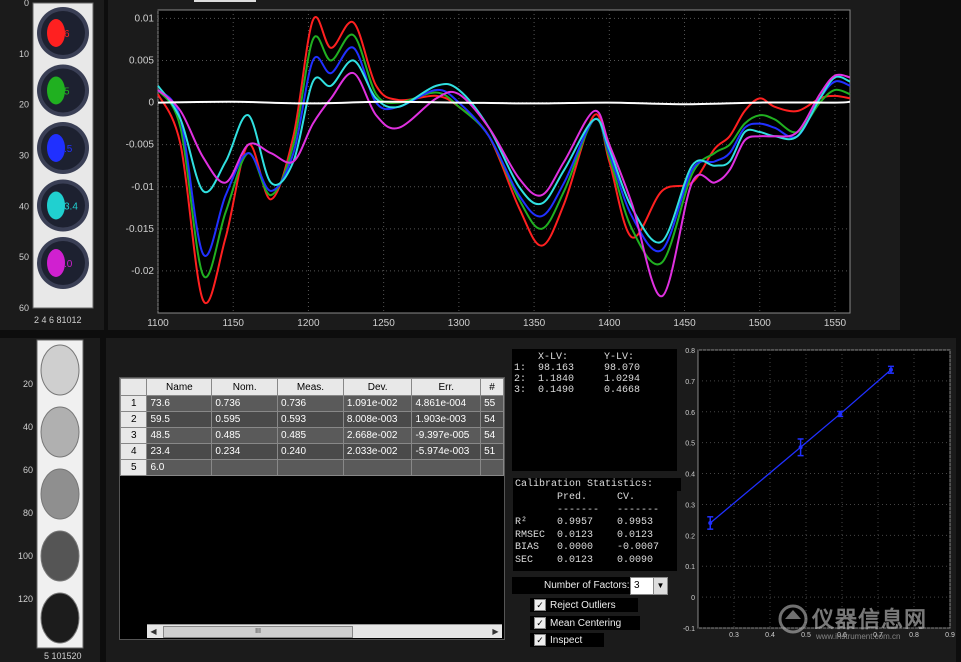 This screenshot has height=662, width=961. What do you see at coordinates (245, 403) in the screenshot?
I see `cell-nom: 0.736` at bounding box center [245, 403].